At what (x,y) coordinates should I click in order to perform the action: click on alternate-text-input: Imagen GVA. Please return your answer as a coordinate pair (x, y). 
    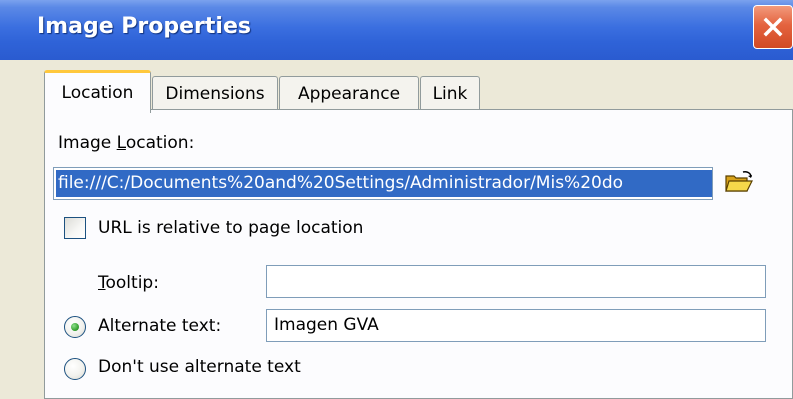
    Looking at the image, I should click on (516, 325).